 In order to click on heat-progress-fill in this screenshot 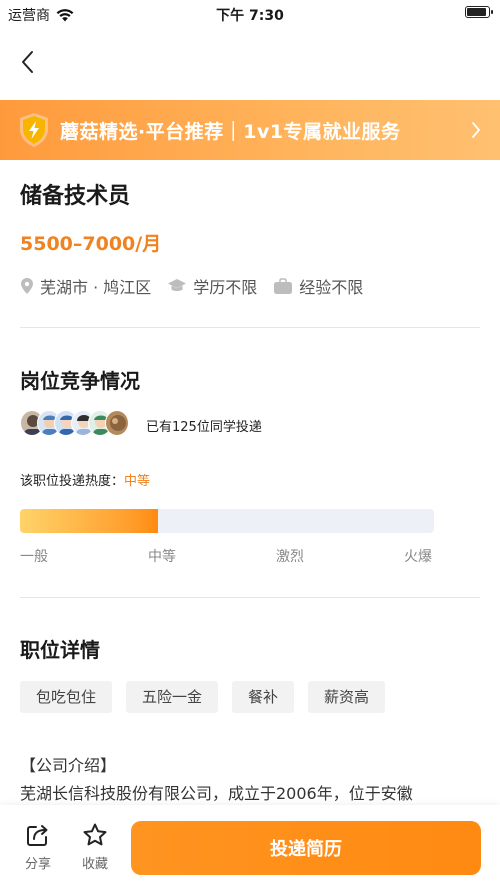, I will do `click(89, 521)`.